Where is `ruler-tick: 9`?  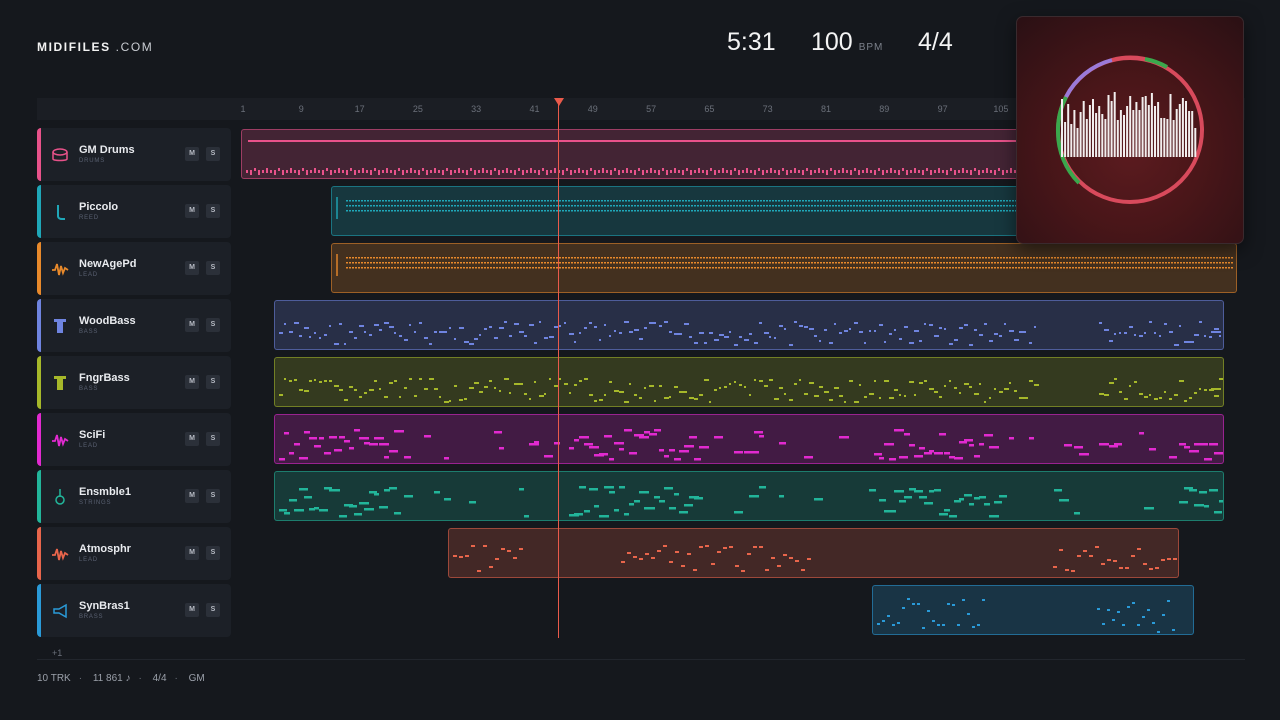
ruler-tick: 9 is located at coordinates (301, 109).